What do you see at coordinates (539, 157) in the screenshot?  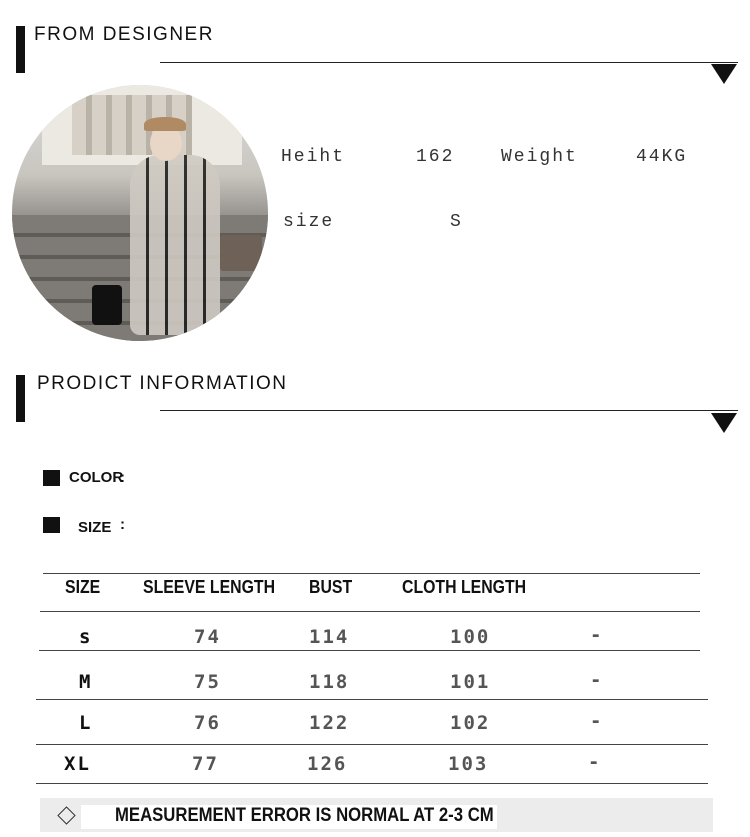 I see `weight-label: Weight` at bounding box center [539, 157].